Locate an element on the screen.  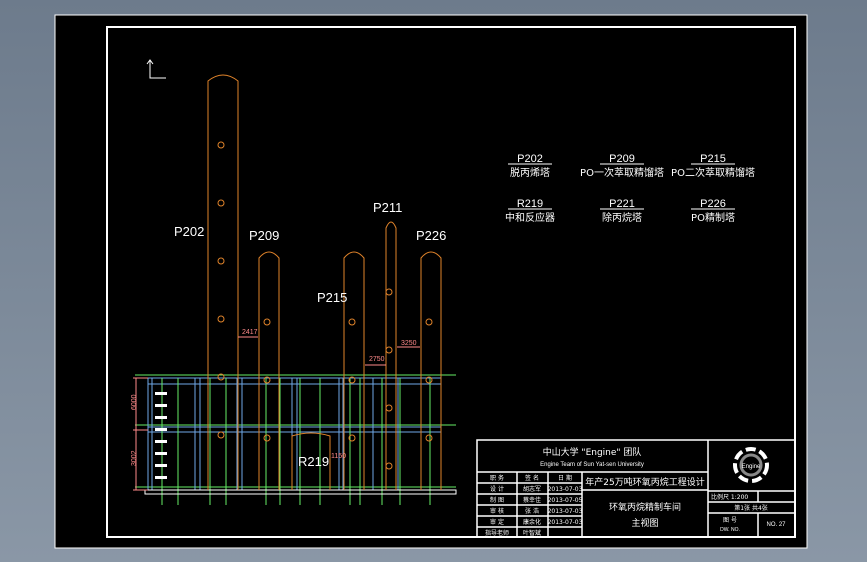
dim-1150: 1150 is located at coordinates (338, 456).